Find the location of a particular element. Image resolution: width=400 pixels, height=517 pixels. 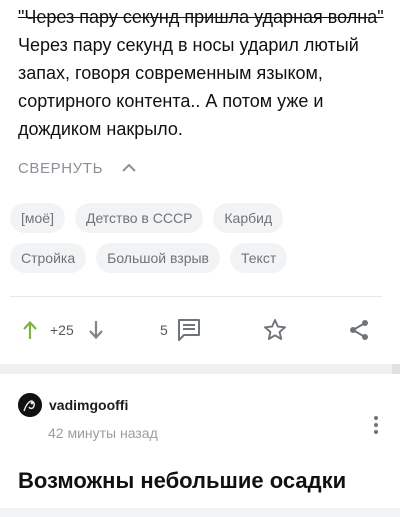

tag-karbid: Карбид is located at coordinates (248, 218).